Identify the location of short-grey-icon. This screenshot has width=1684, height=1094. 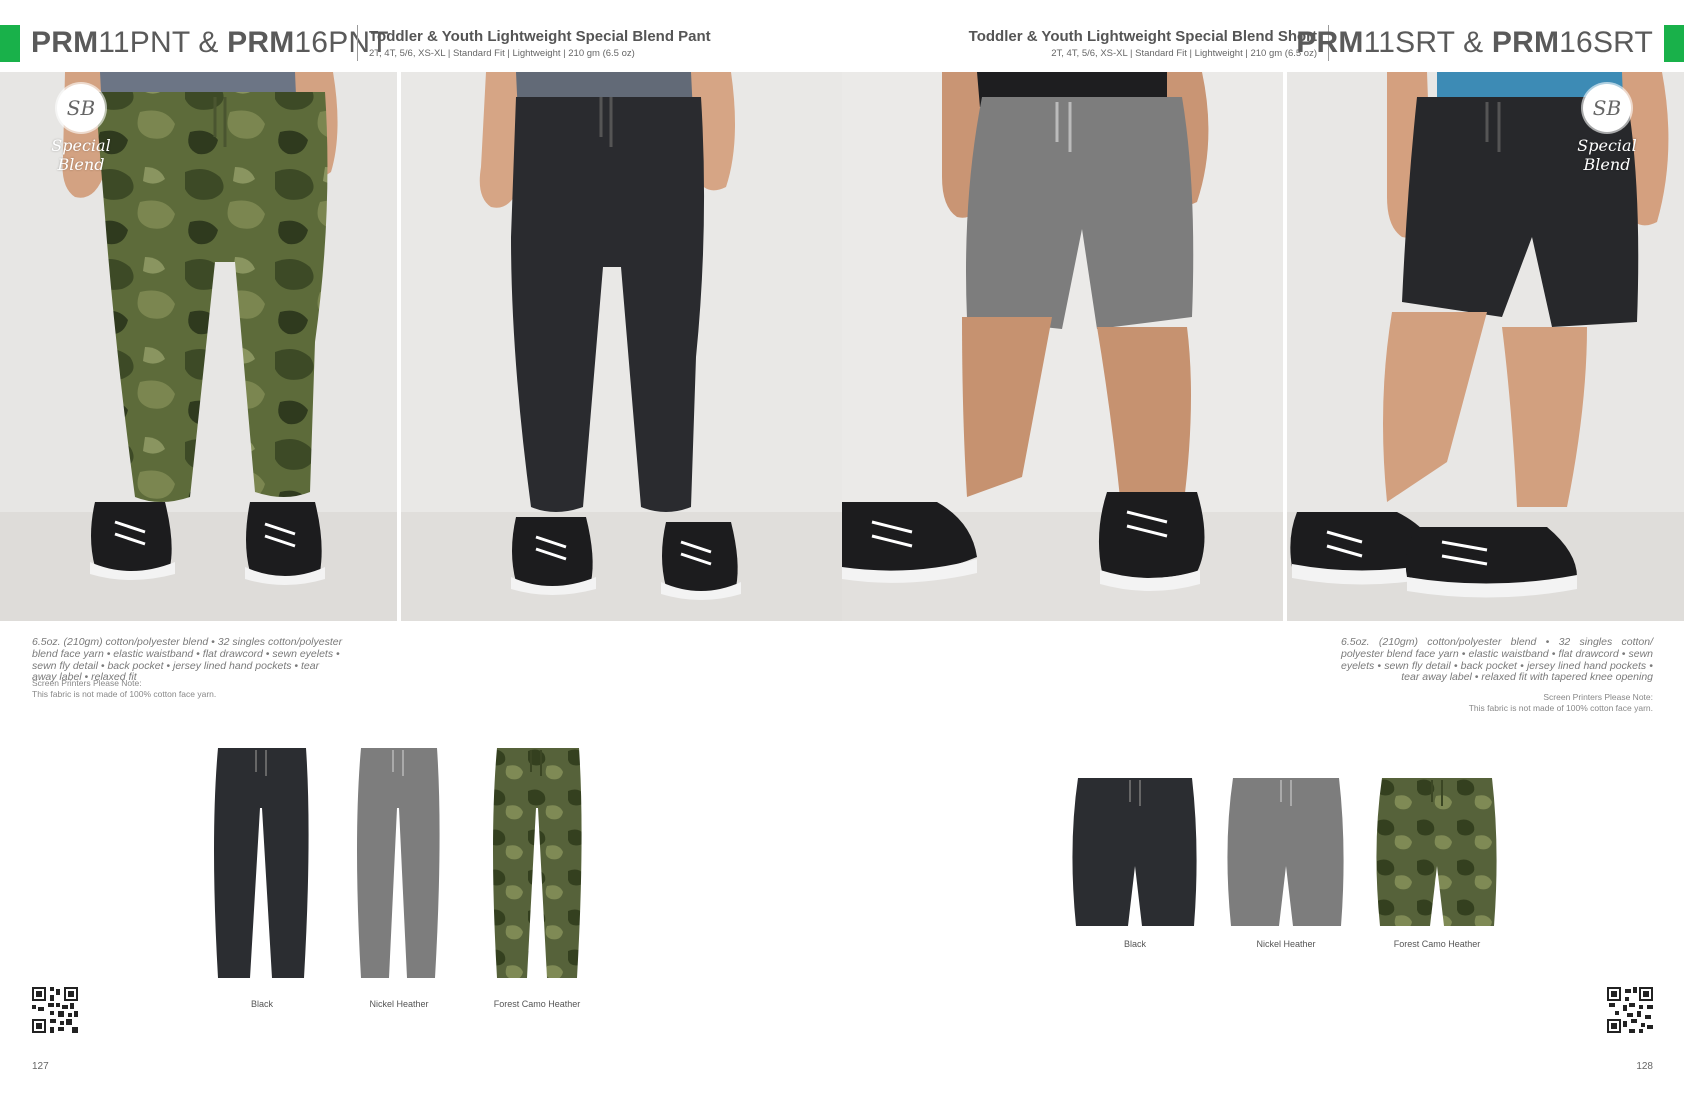
(1285, 852).